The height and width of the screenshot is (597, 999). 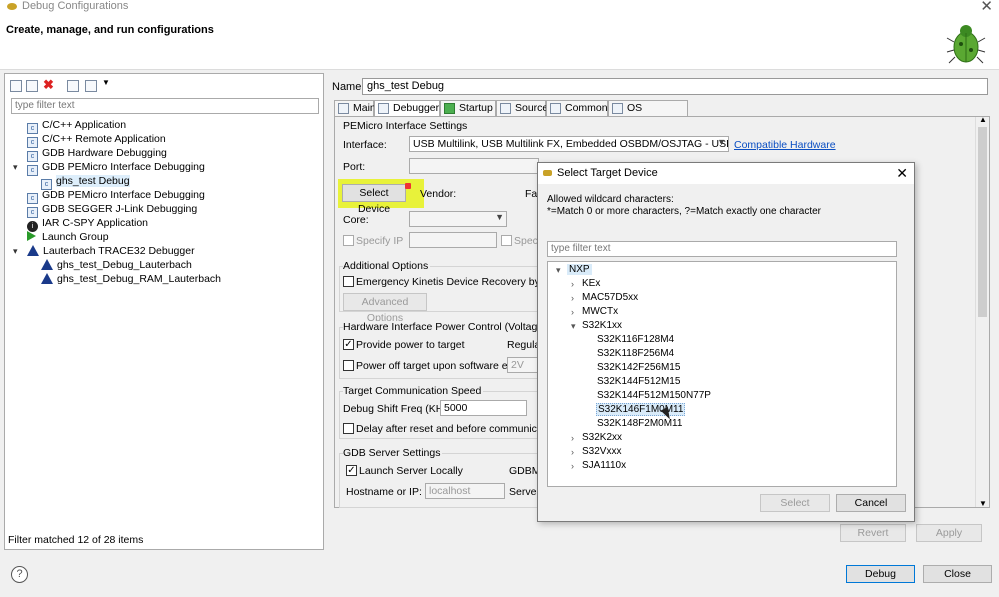 What do you see at coordinates (112, 210) in the screenshot?
I see `tree-item: c GDB SEGGER J-Link Debugging` at bounding box center [112, 210].